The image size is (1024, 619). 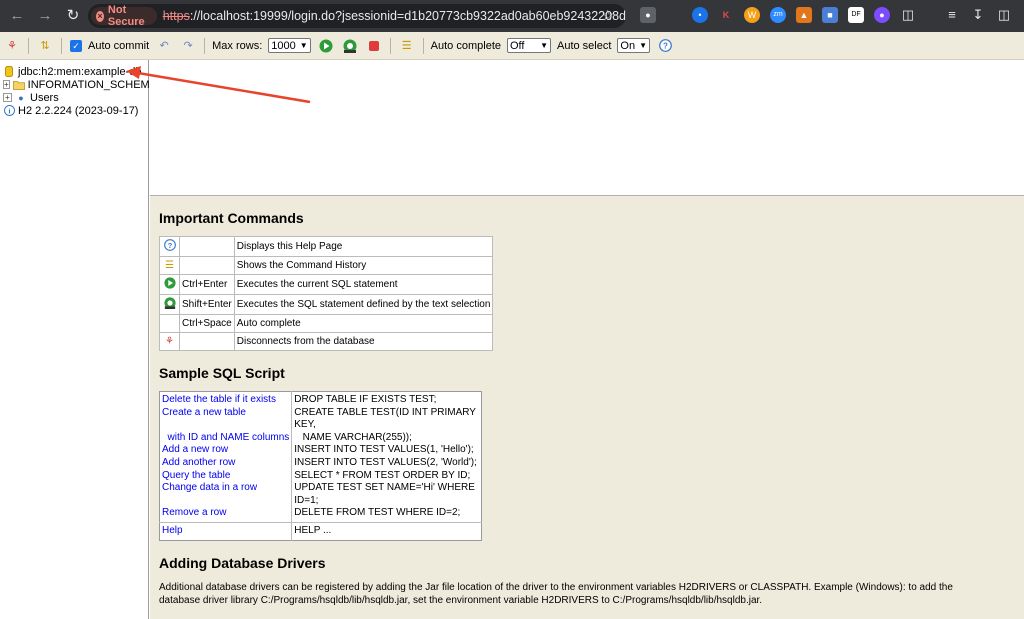 What do you see at coordinates (226, 531) in the screenshot?
I see `sample-link-help: Help` at bounding box center [226, 531].